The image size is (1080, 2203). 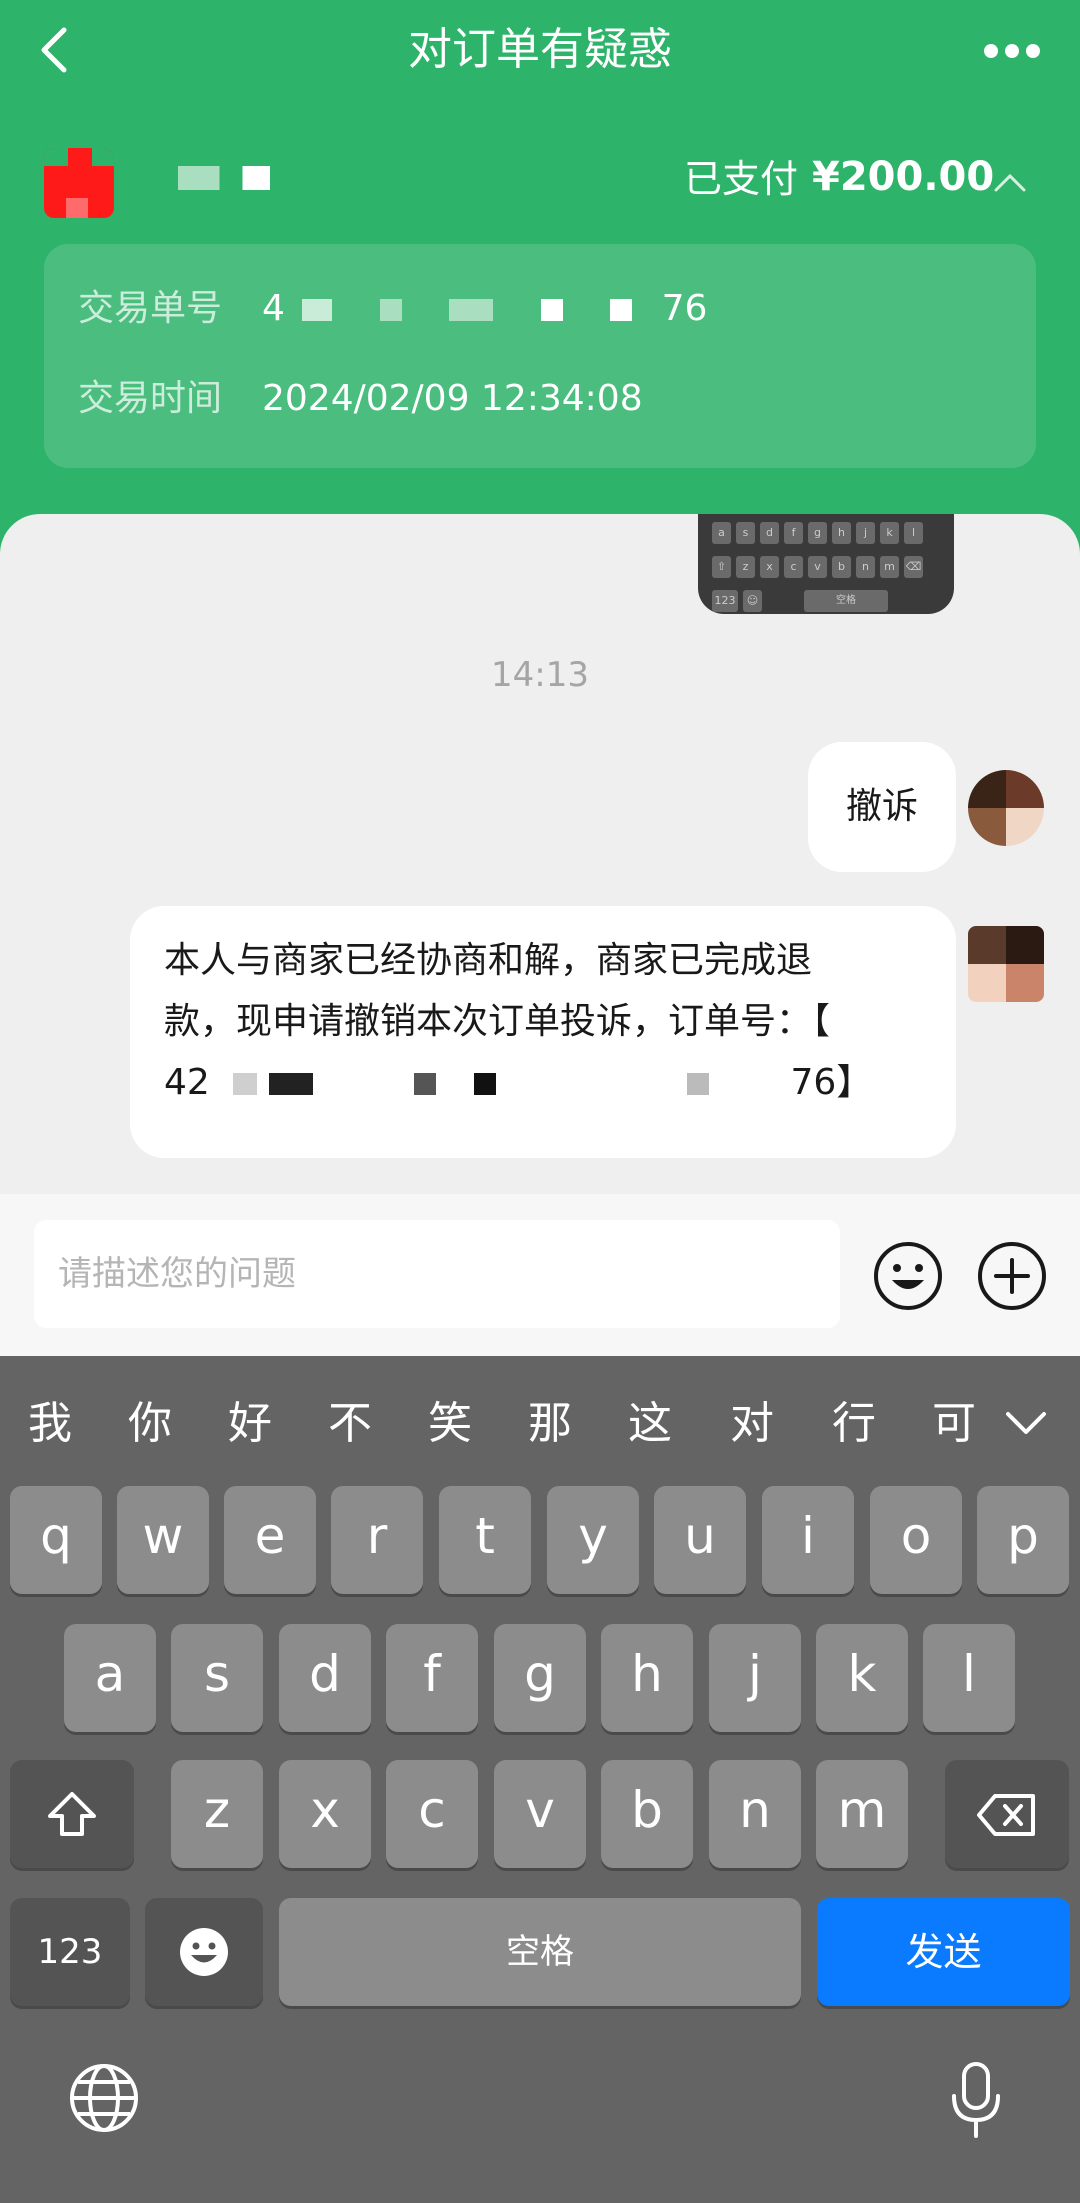 I want to click on candidate-bar: 我 你 好 不 笑 那 这 对 行 可, so click(x=540, y=1421).